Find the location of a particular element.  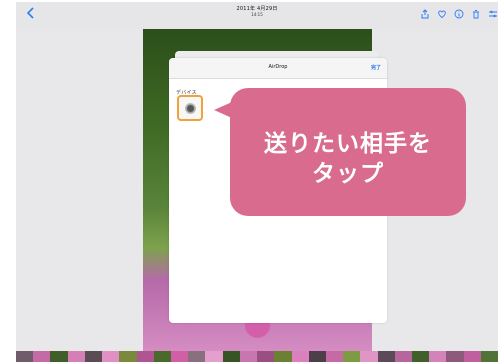

sliders-icon is located at coordinates (493, 14).